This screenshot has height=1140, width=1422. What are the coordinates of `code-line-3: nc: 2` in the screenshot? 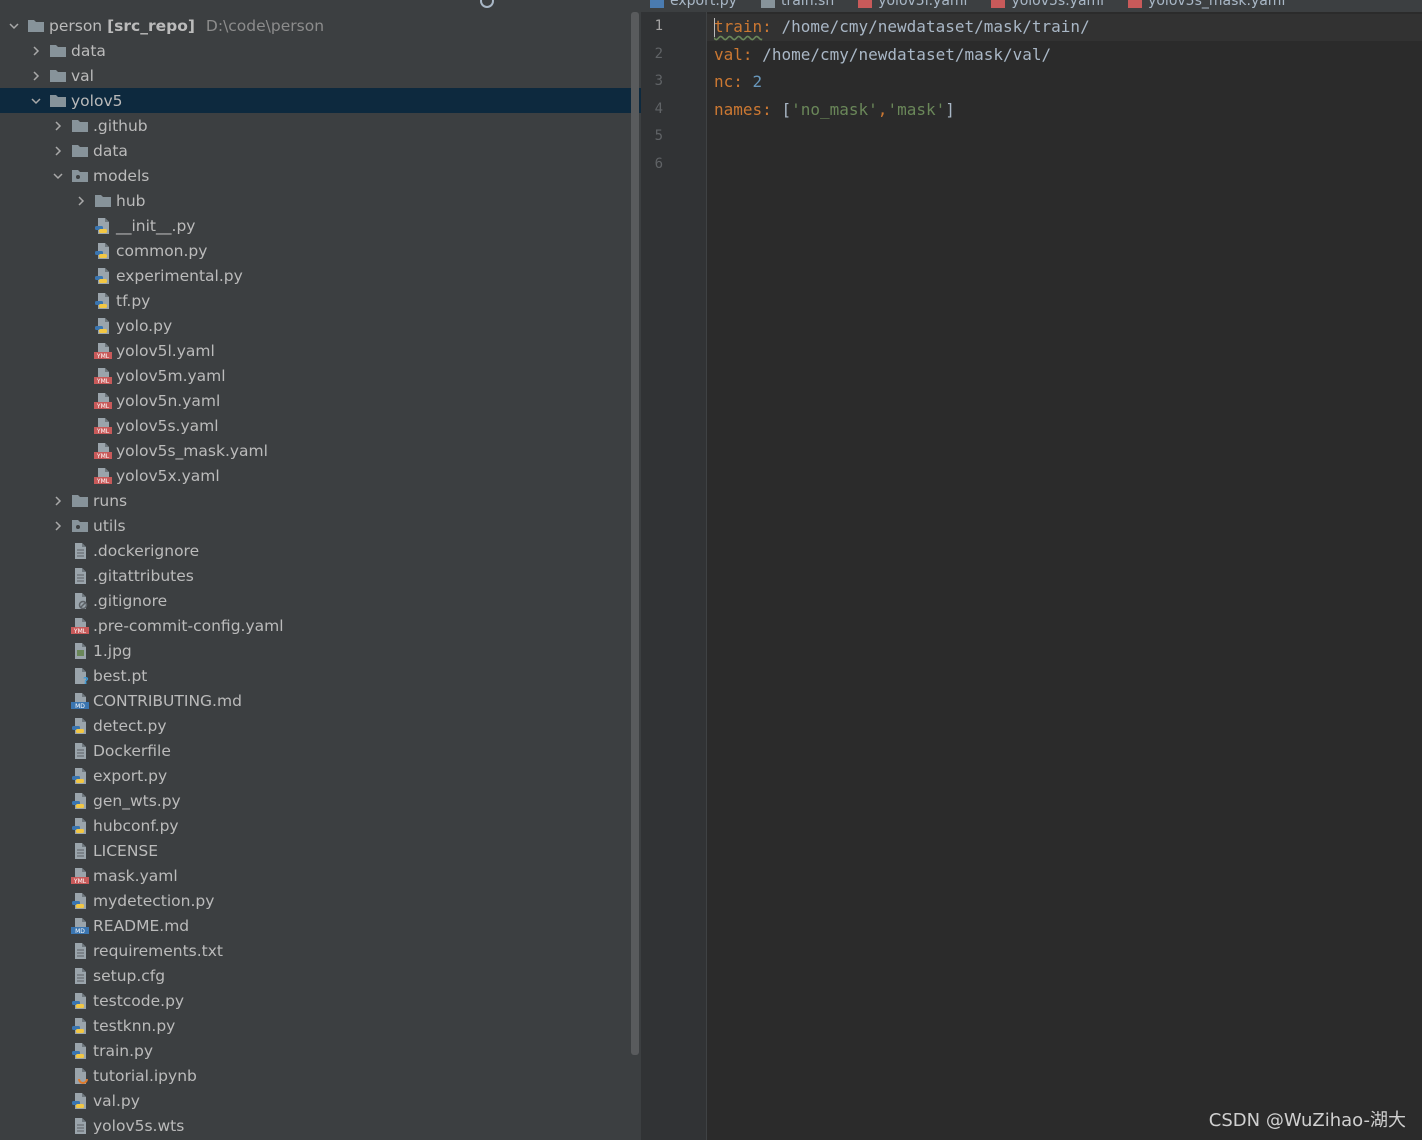 It's located at (738, 81).